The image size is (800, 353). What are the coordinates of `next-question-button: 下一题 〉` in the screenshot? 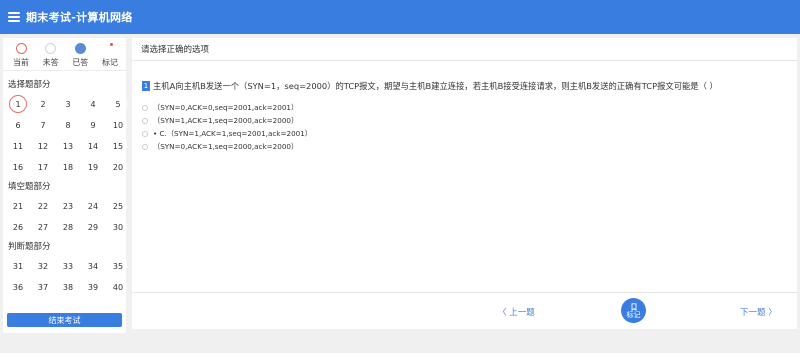 It's located at (758, 312).